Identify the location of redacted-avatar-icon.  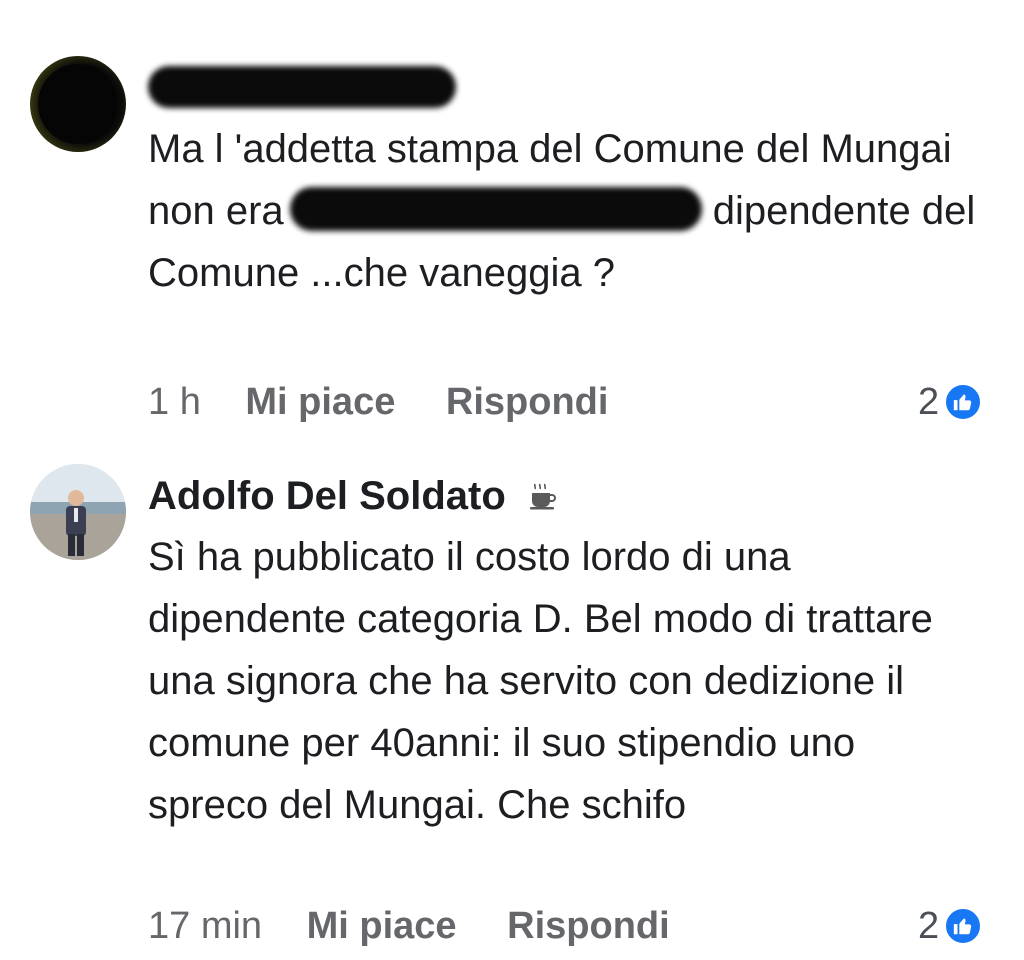
(78, 104).